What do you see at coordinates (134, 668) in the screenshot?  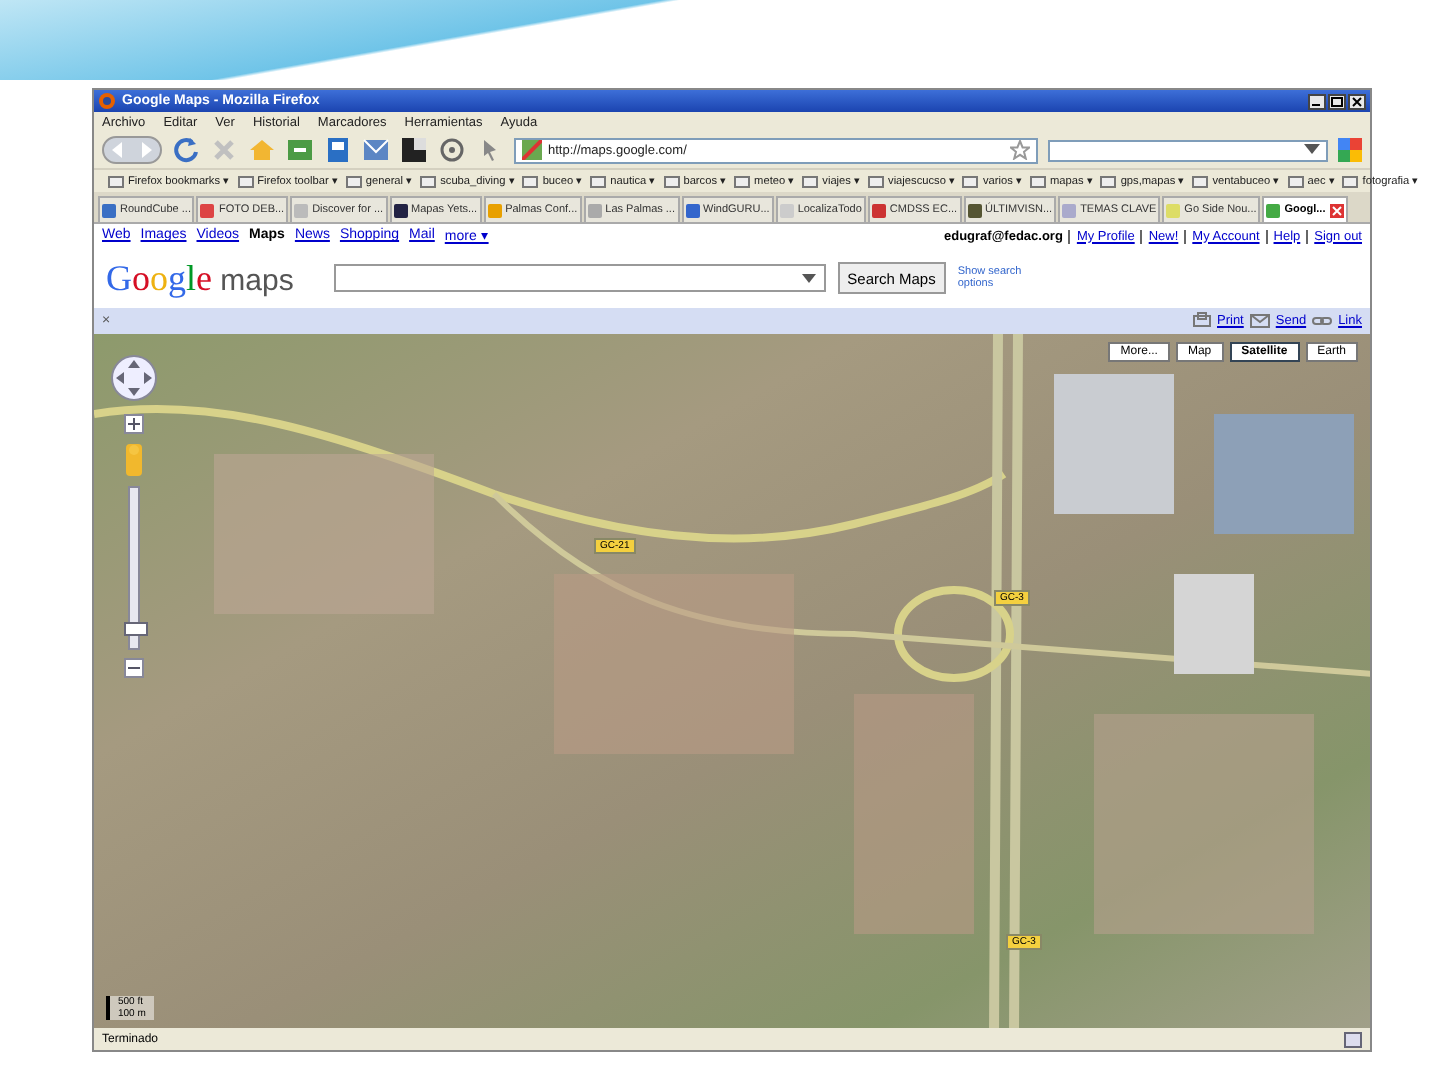 I see `zoom-out-icon` at bounding box center [134, 668].